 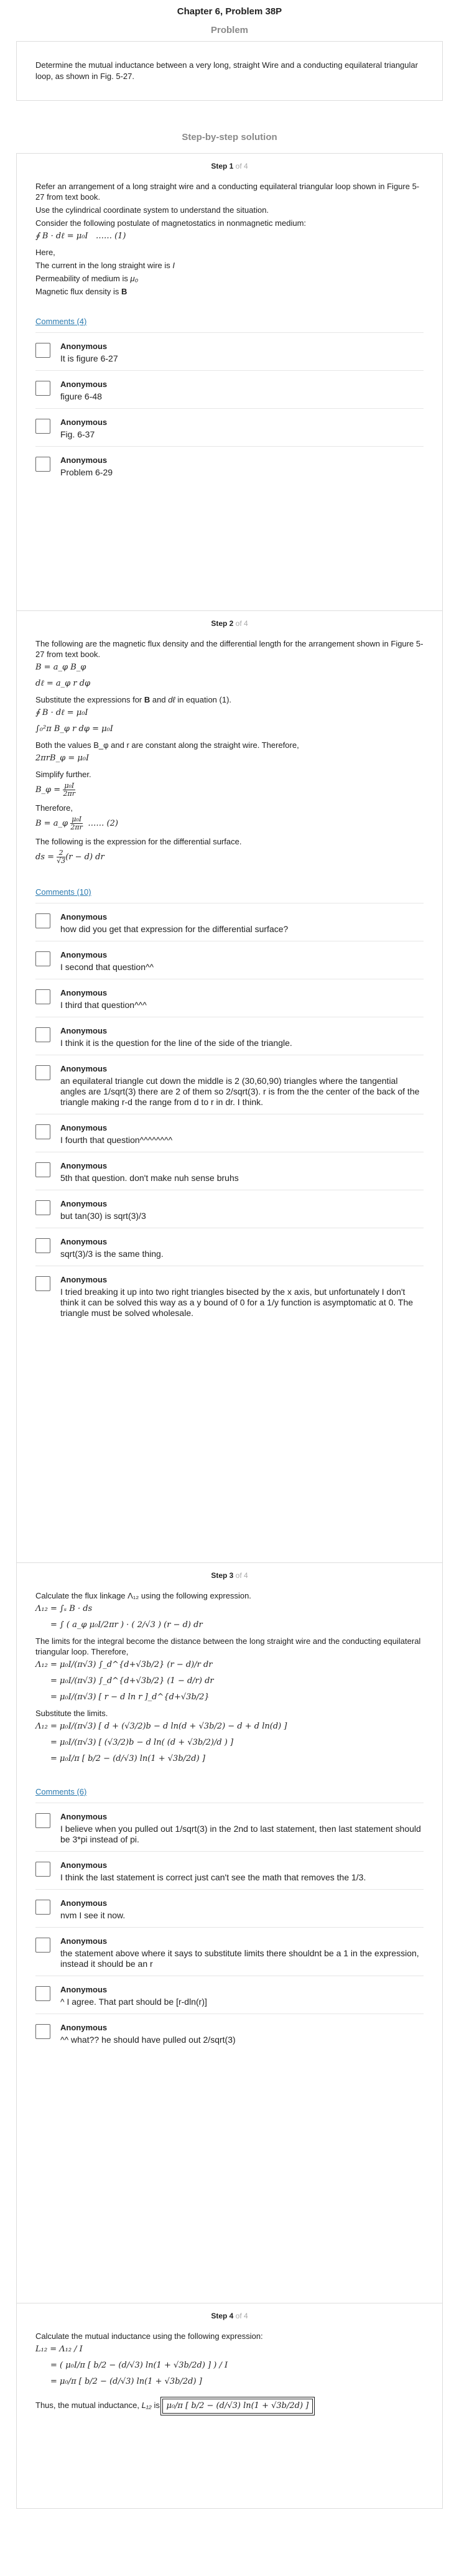 I want to click on comment: Anonymous sqrt(3)/3 is the same thing., so click(x=229, y=1247).